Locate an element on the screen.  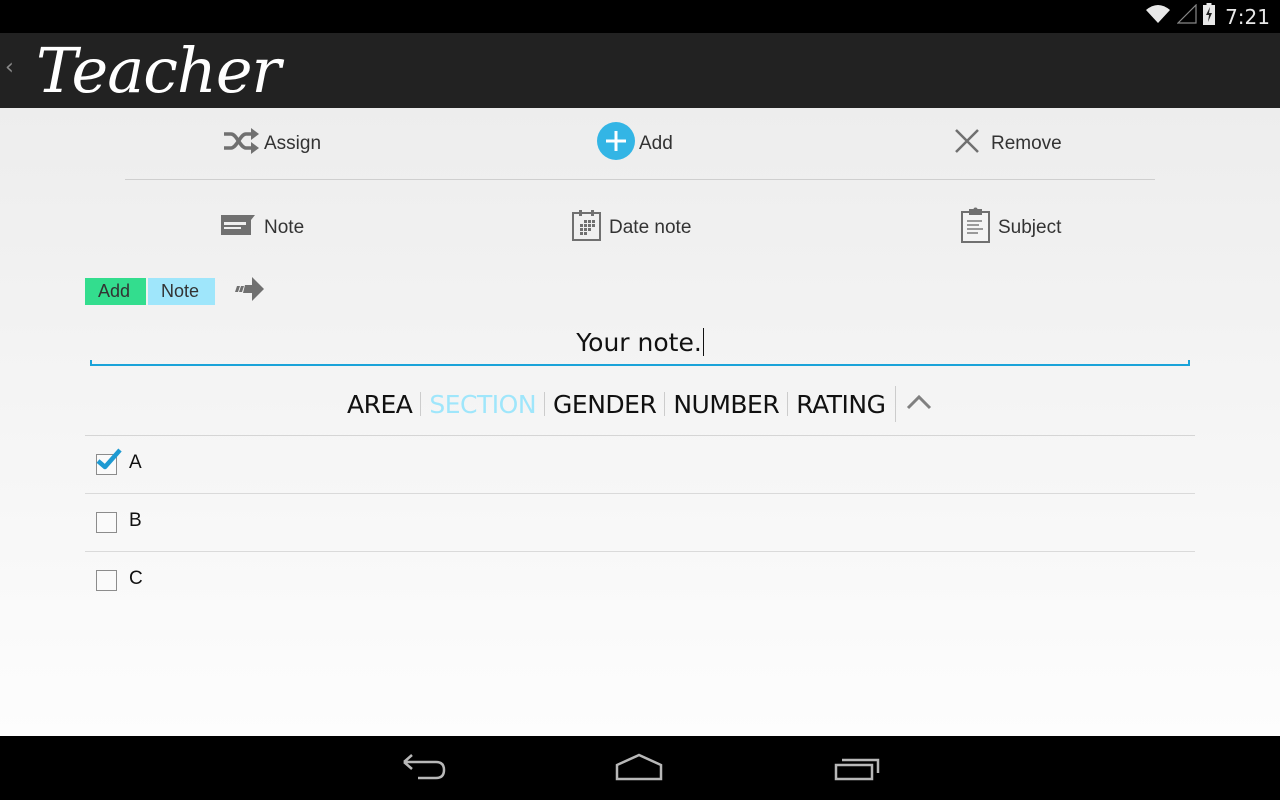
subject-button: Subject is located at coordinates (1011, 228).